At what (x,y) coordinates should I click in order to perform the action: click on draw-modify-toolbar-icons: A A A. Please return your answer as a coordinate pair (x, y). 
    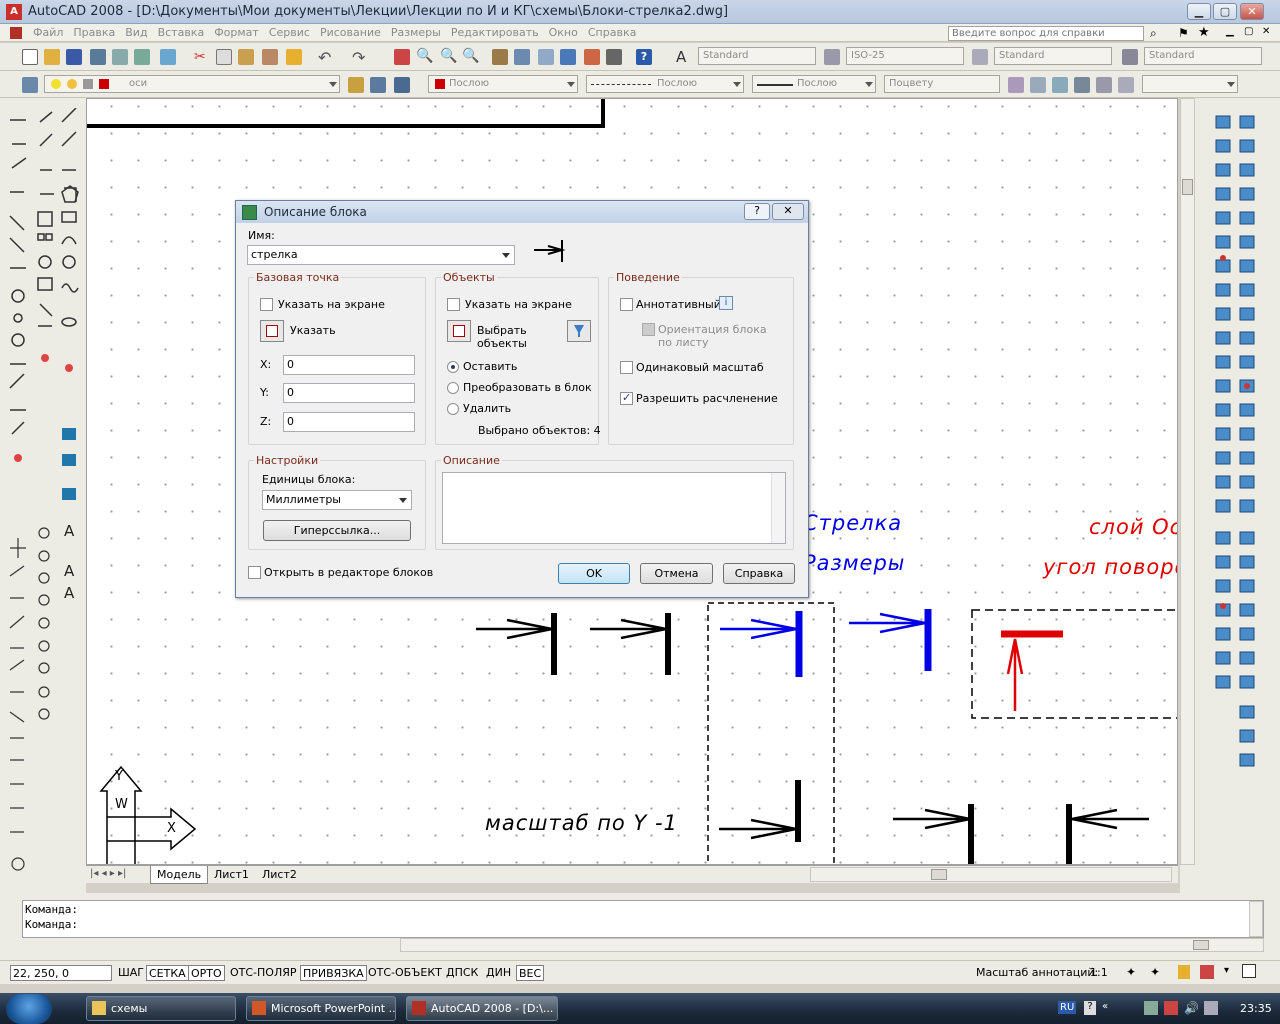
    Looking at the image, I should click on (43, 498).